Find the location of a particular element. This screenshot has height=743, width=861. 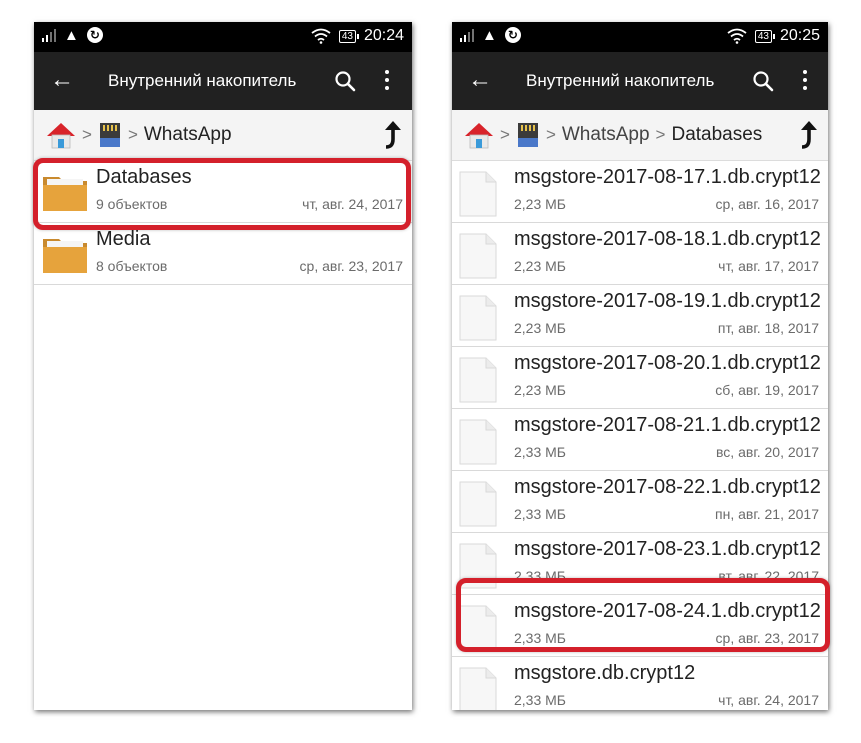

file-date: ср, авг. 16, 2017 is located at coordinates (767, 204).